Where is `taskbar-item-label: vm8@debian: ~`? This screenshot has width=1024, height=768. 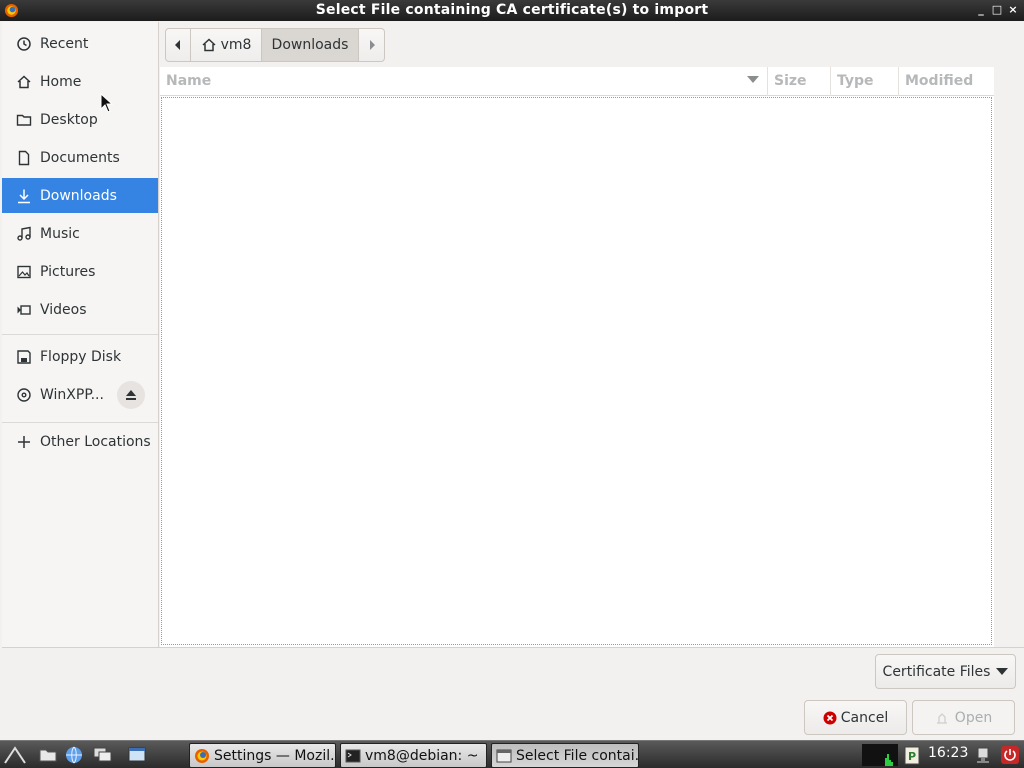 taskbar-item-label: vm8@debian: ~ is located at coordinates (422, 755).